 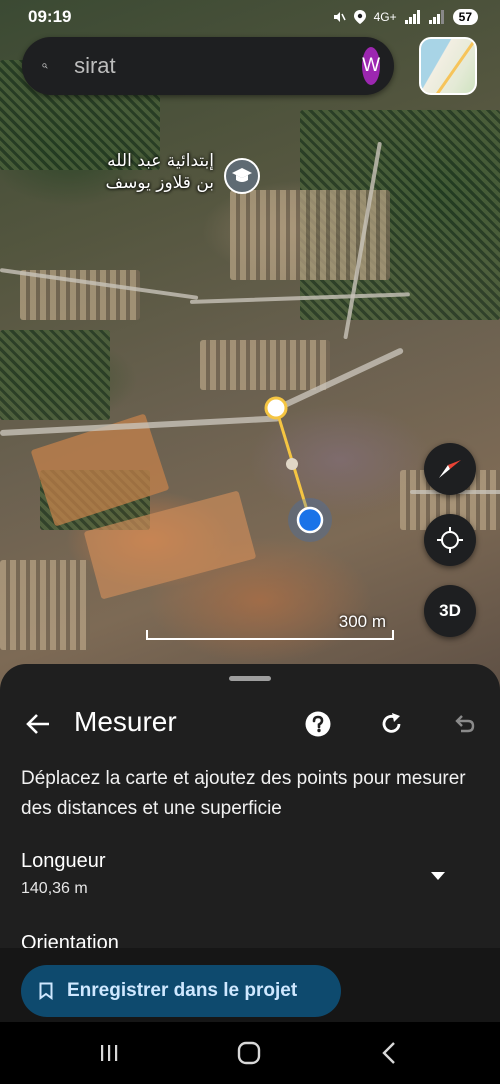 What do you see at coordinates (385, 17) in the screenshot?
I see `network-type: 4G+` at bounding box center [385, 17].